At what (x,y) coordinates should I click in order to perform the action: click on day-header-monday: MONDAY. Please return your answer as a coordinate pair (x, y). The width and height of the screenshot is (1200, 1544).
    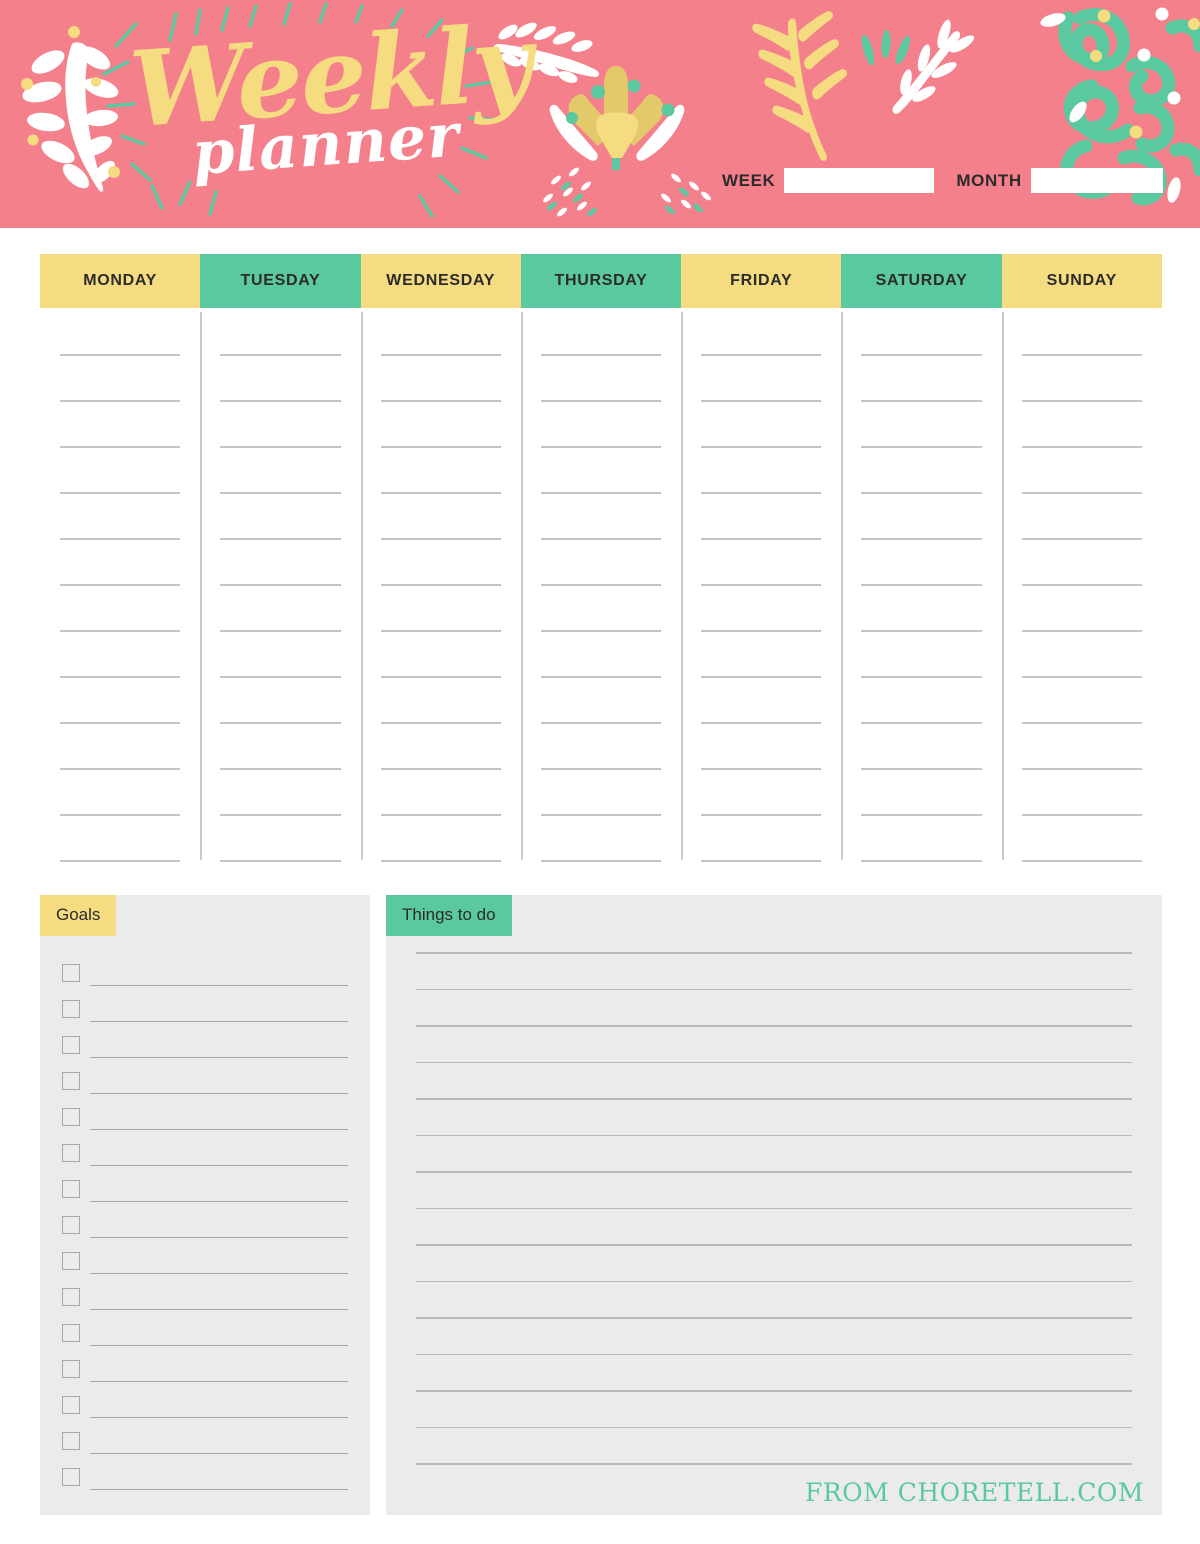
    Looking at the image, I should click on (120, 281).